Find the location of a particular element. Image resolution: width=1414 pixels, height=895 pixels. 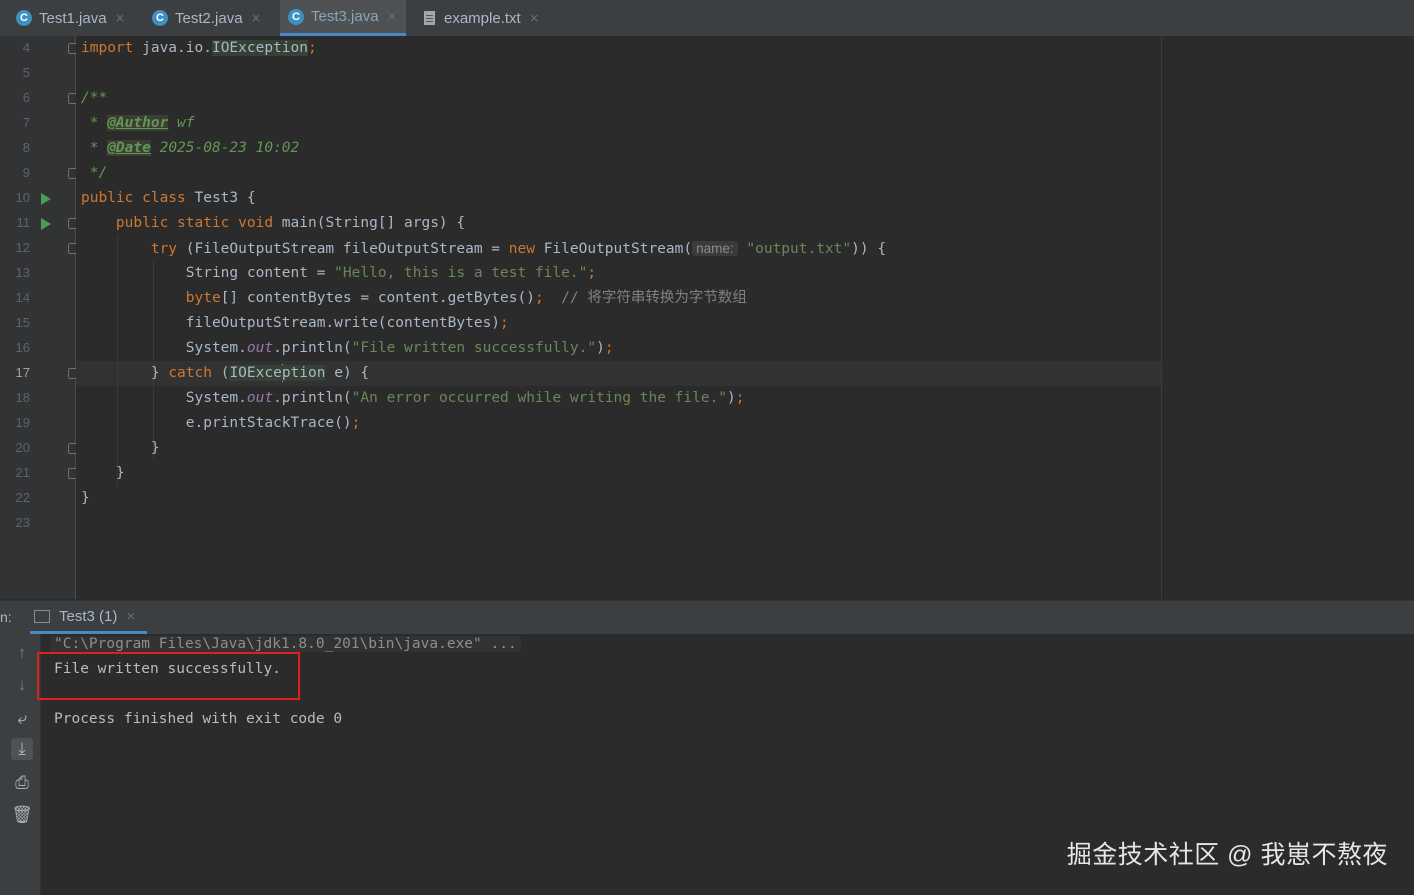

line-number: 18 is located at coordinates (22, 397).